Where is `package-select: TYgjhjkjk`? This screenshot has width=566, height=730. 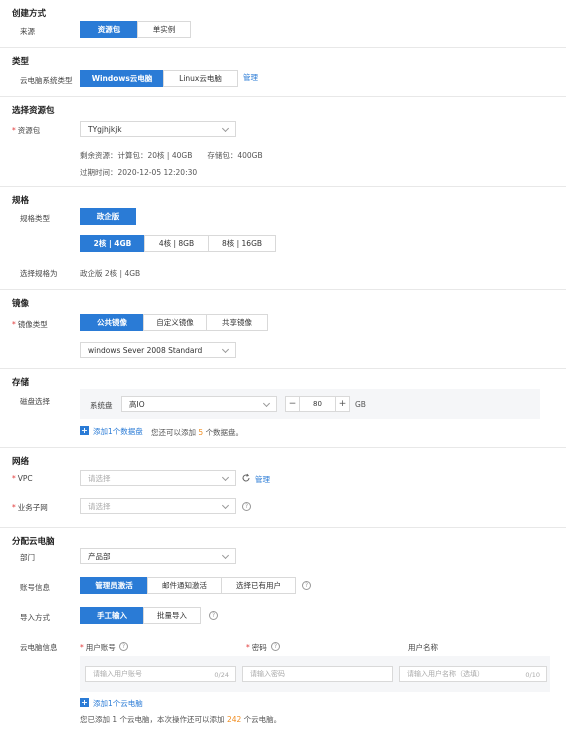 package-select: TYgjhjkjk is located at coordinates (158, 129).